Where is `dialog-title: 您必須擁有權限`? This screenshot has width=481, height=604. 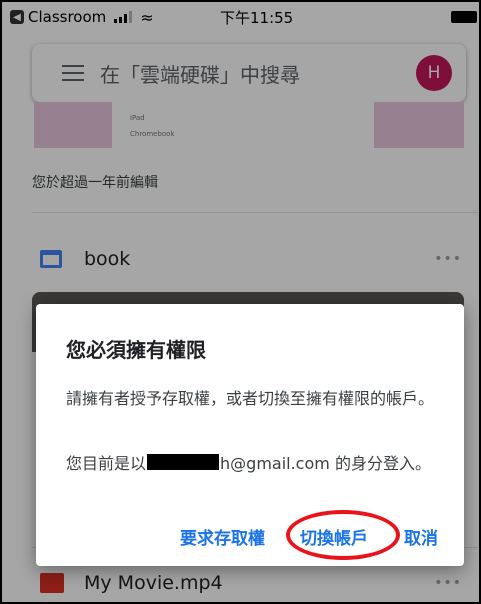 dialog-title: 您必須擁有權限 is located at coordinates (136, 350).